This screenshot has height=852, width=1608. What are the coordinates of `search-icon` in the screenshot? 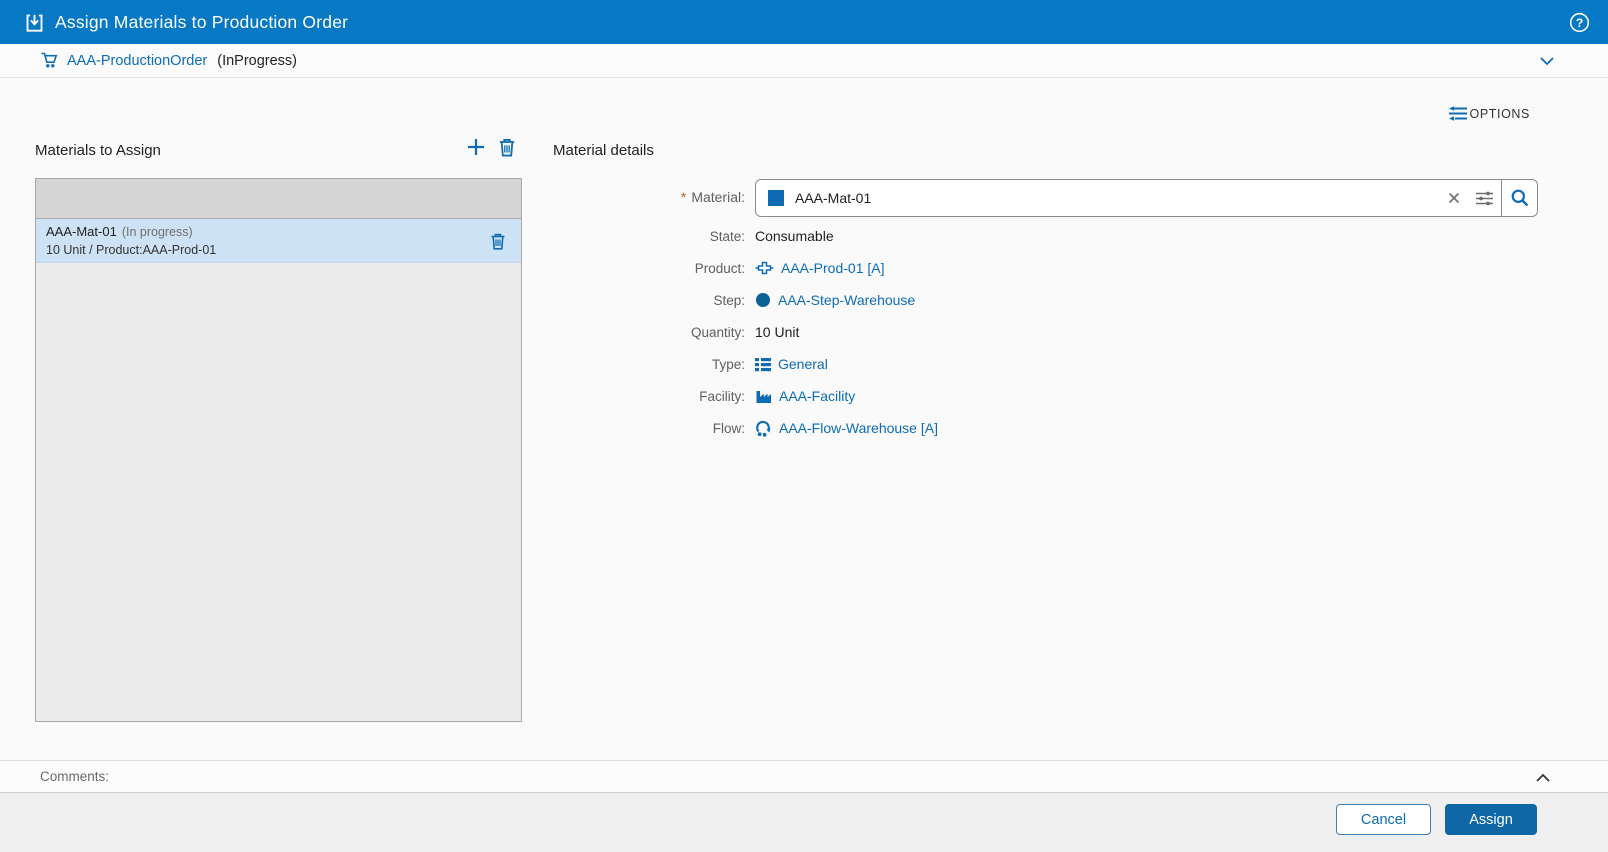 It's located at (1519, 198).